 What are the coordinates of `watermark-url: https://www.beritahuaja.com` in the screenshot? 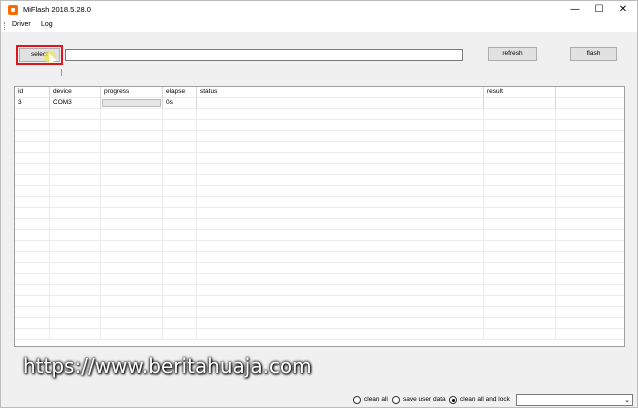 It's located at (167, 366).